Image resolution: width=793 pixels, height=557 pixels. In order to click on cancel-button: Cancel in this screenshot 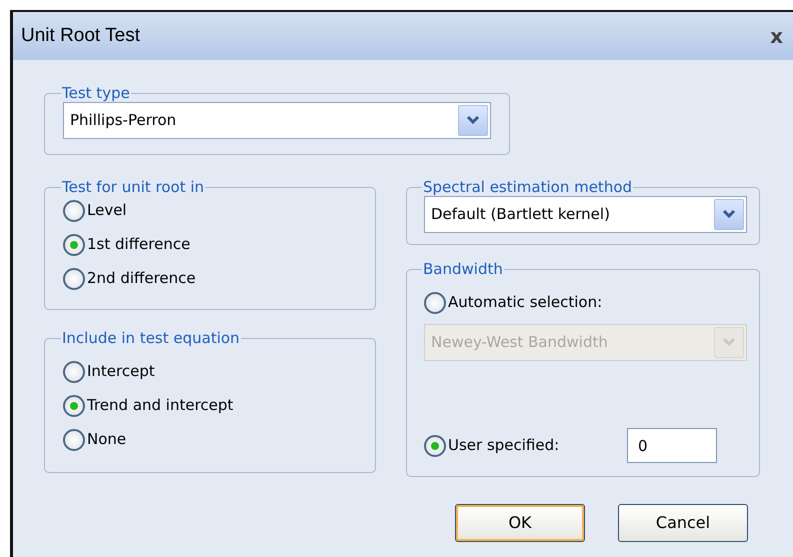, I will do `click(683, 523)`.